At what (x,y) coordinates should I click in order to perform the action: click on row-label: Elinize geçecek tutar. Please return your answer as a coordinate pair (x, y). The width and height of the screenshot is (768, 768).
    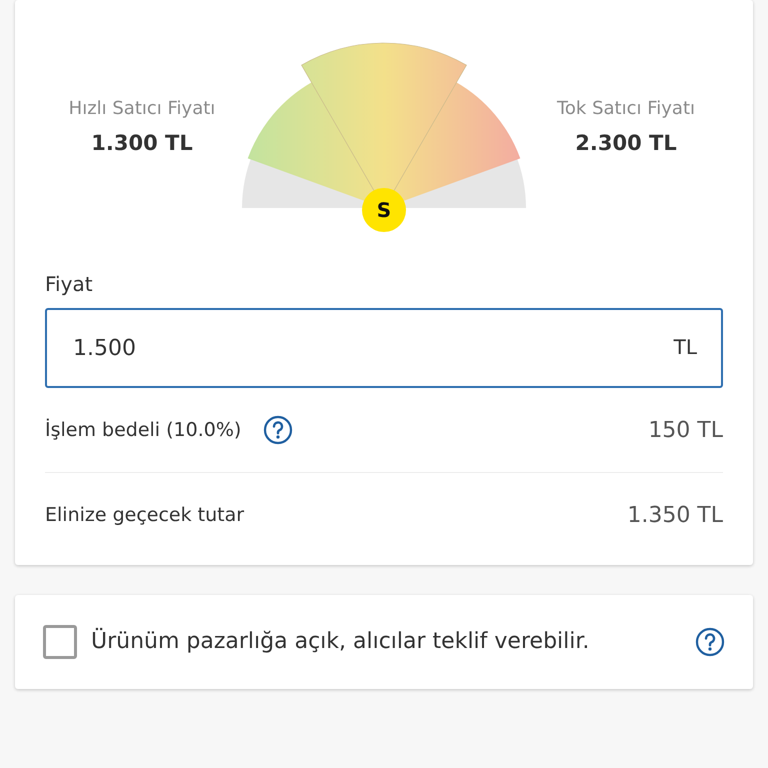
    Looking at the image, I should click on (144, 515).